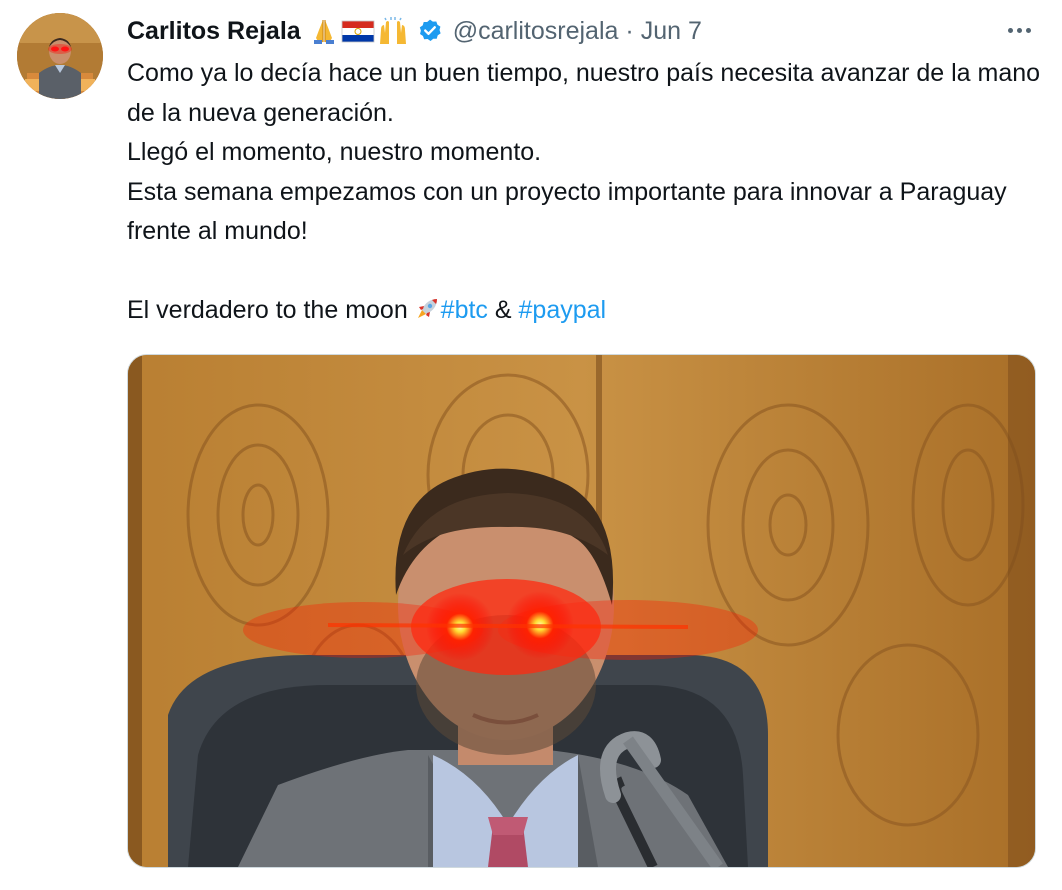 Image resolution: width=1062 pixels, height=890 pixels. What do you see at coordinates (214, 31) in the screenshot?
I see `display-name: Carlitos Rejala` at bounding box center [214, 31].